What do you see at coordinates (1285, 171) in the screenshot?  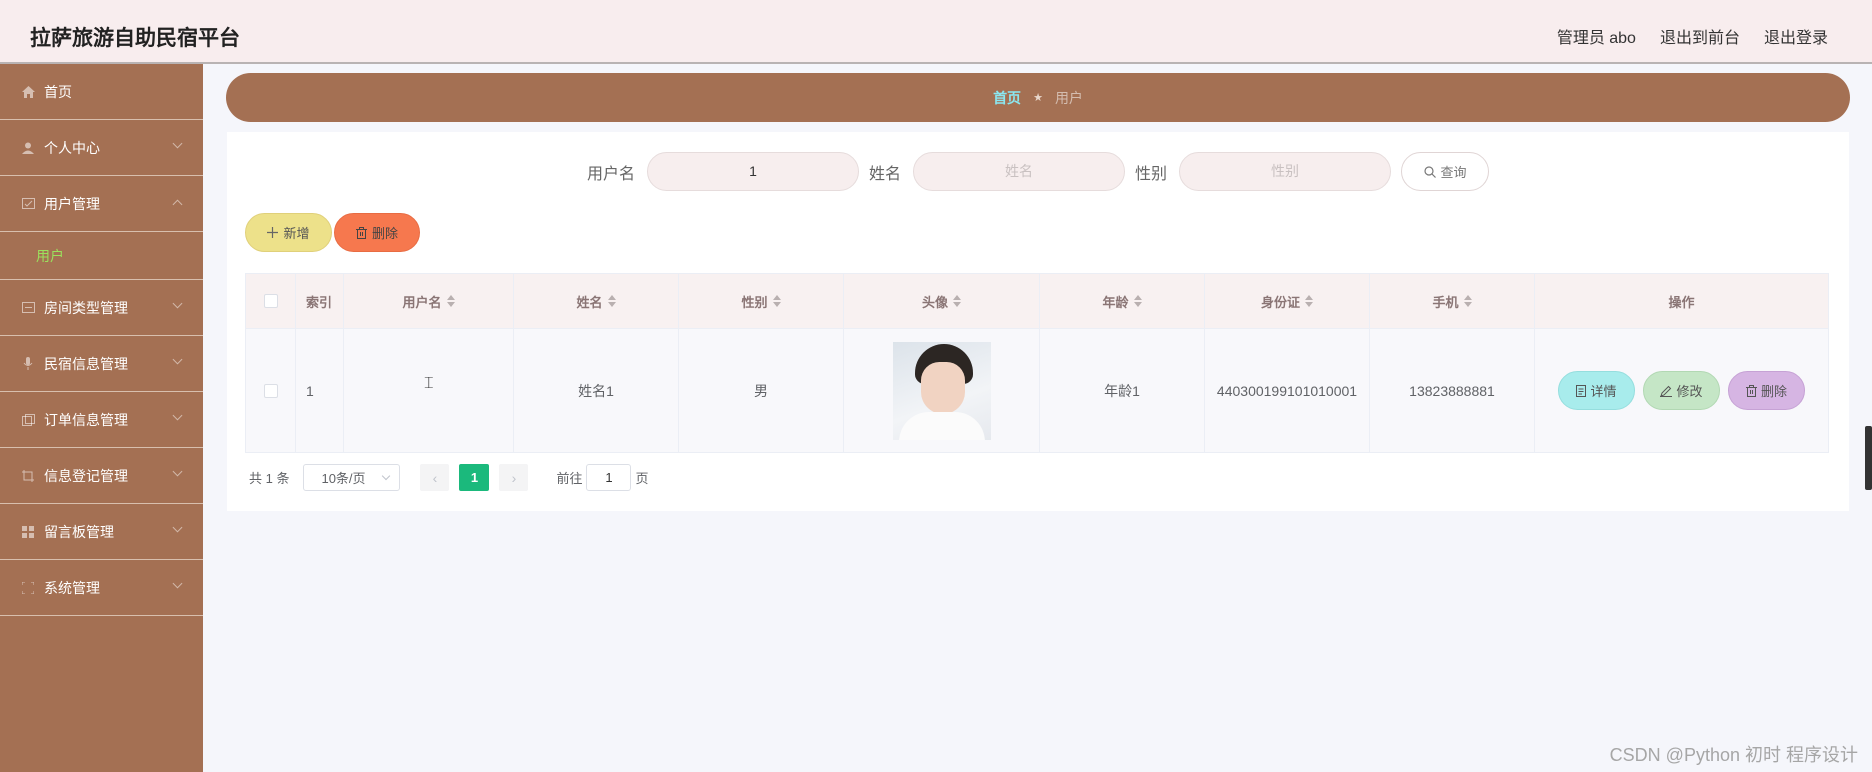 I see `gender-input: 性别` at bounding box center [1285, 171].